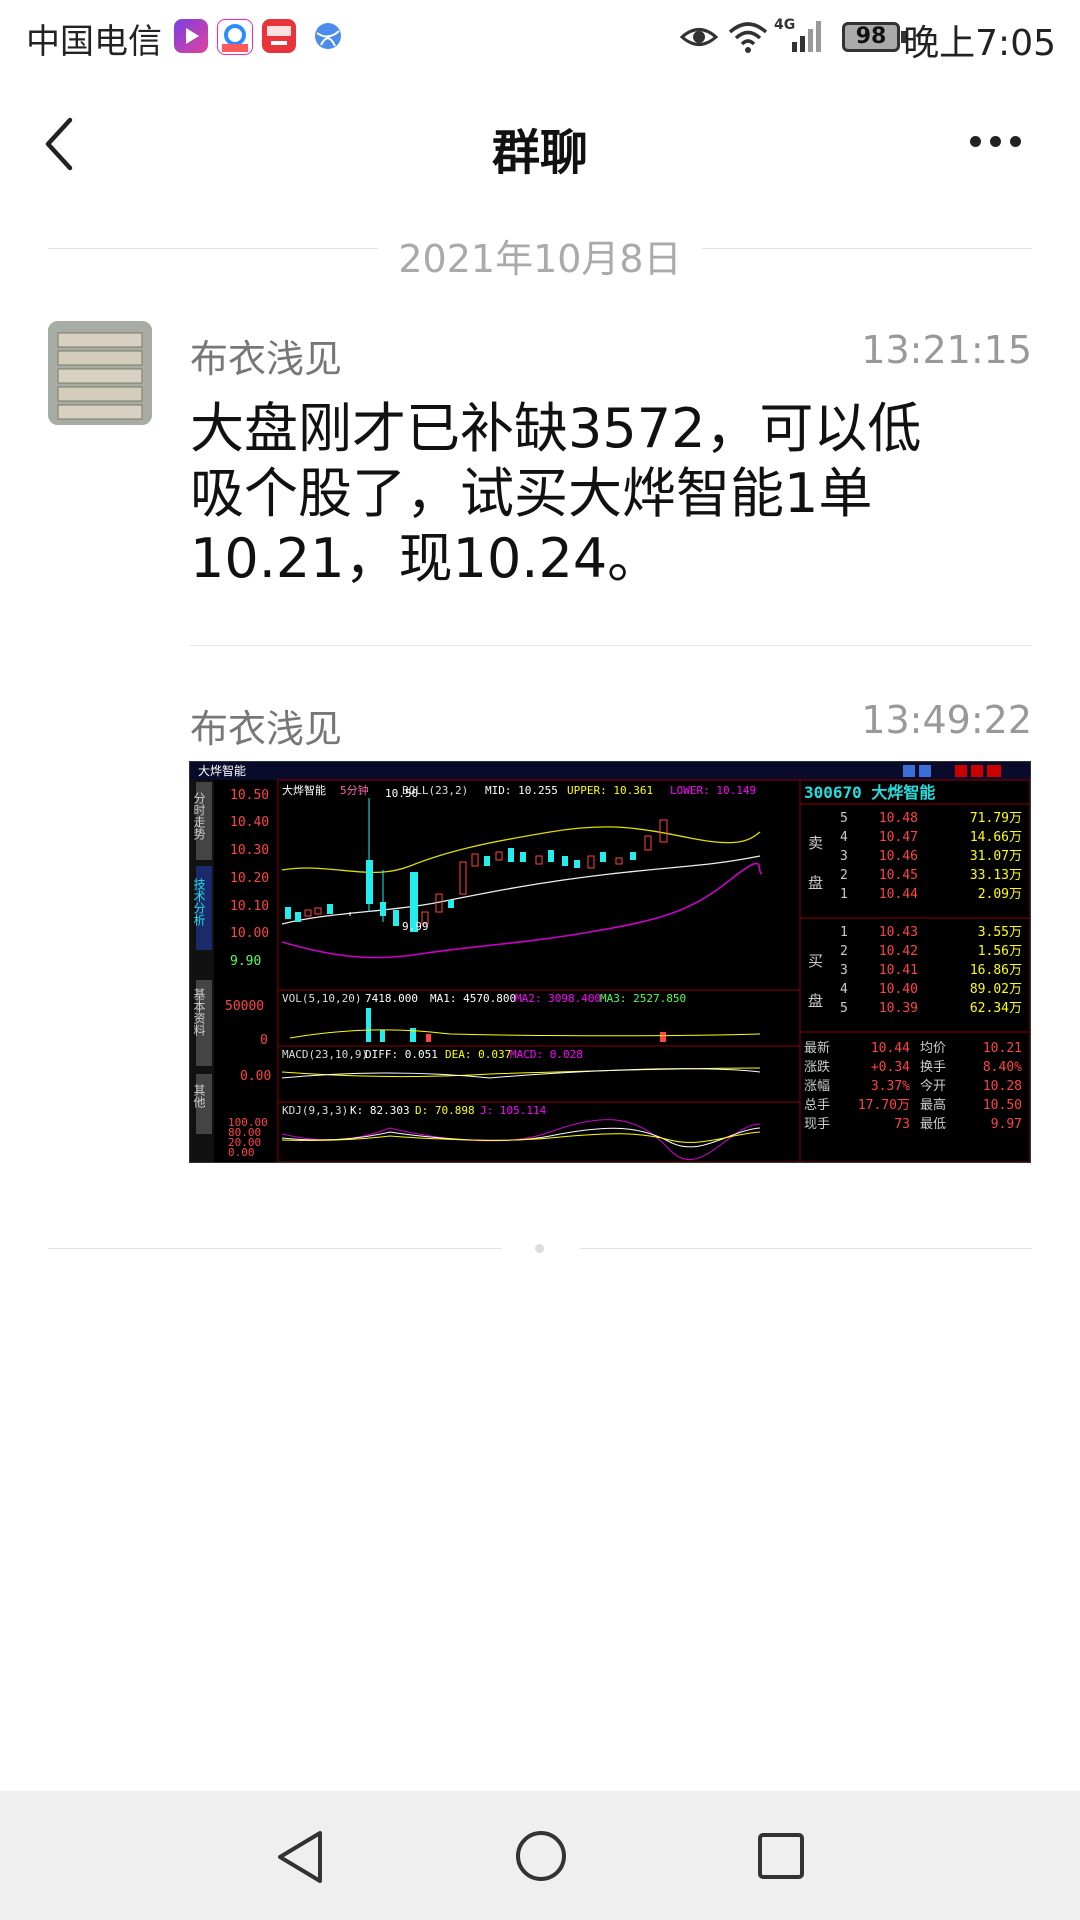  I want to click on buy-row-v: 89.02万, so click(996, 989).